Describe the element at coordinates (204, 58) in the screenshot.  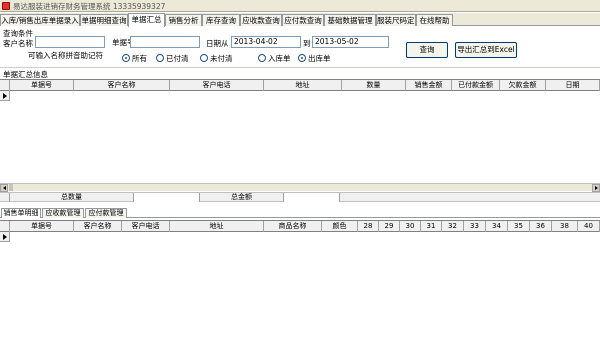
I see `radio-unpaid-dot` at that location.